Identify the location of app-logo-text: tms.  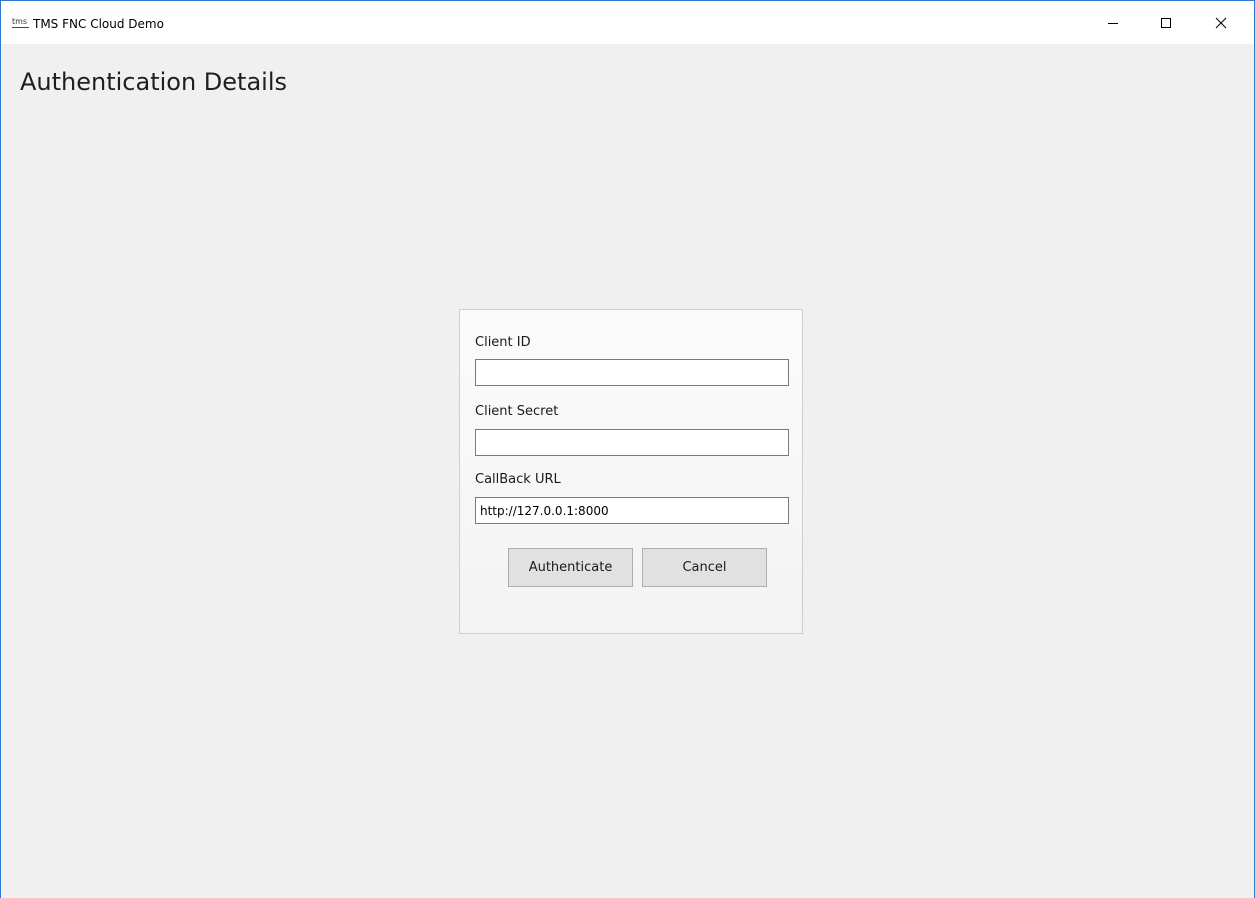
(20, 21).